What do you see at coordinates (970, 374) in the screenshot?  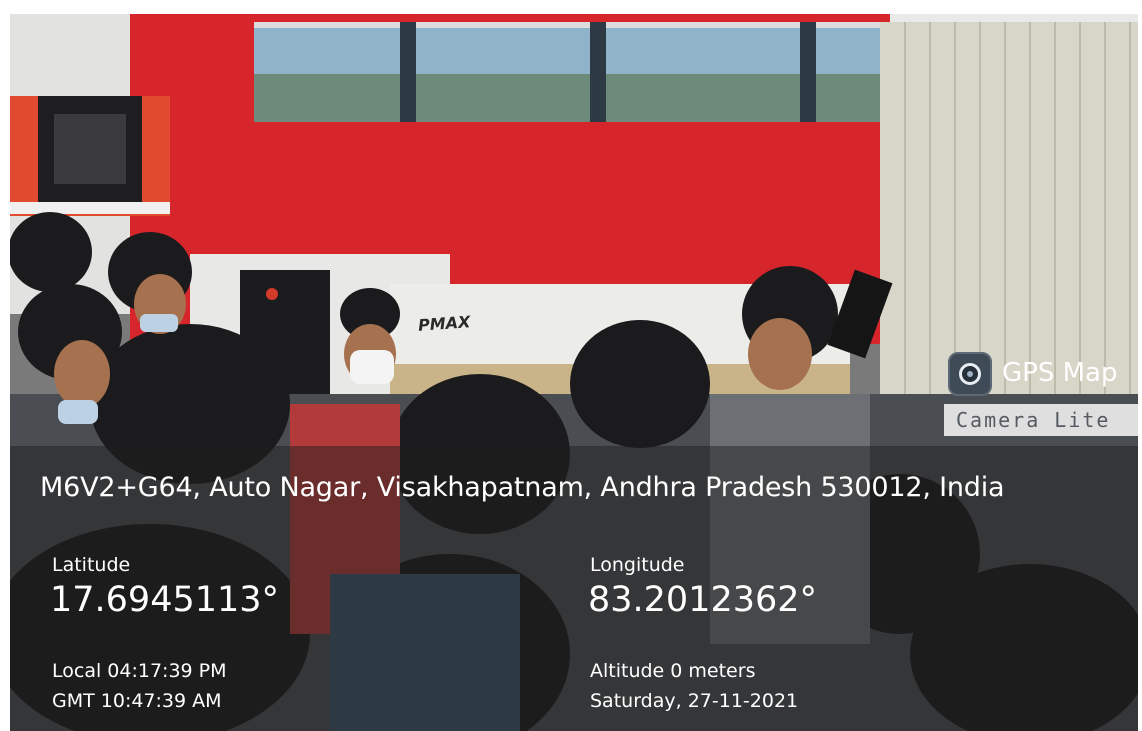 I see `camera-lens-icon` at bounding box center [970, 374].